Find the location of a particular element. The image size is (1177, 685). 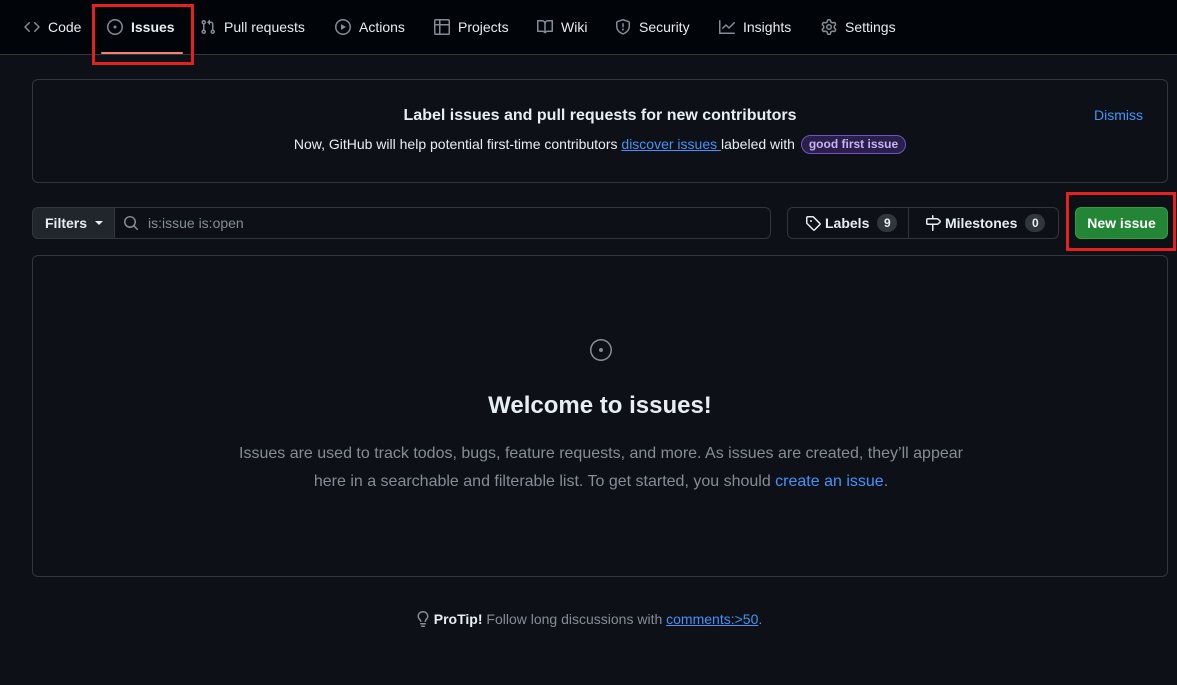

dismiss-button: Dismiss is located at coordinates (1118, 115).